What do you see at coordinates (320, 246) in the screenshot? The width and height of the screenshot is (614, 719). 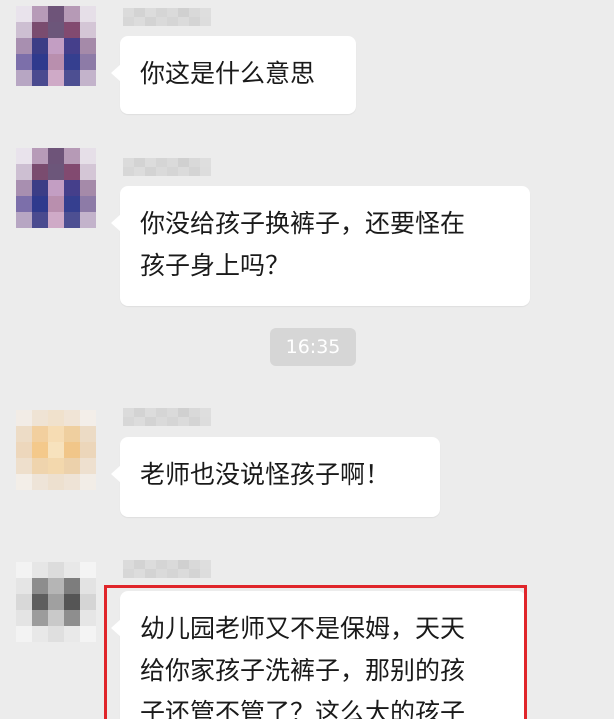 I see `message-bubble: 你没给孩子换裤子，还要怪在 孩子身上吗？` at bounding box center [320, 246].